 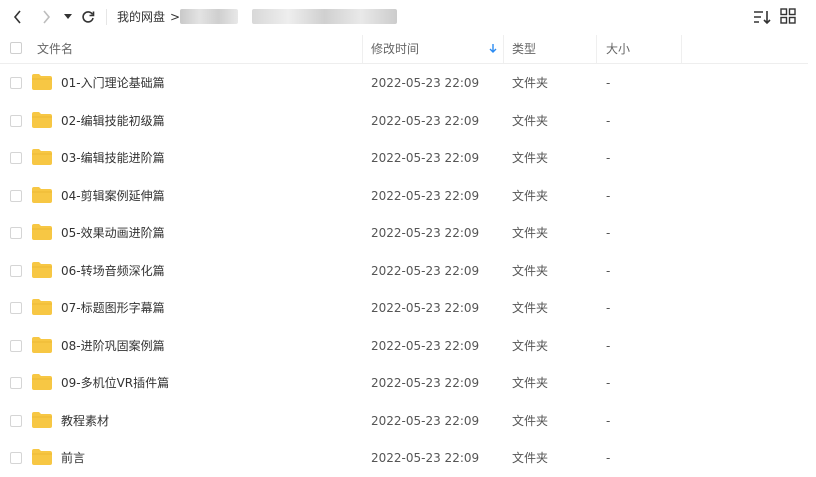 What do you see at coordinates (113, 233) in the screenshot?
I see `file-name: 05-效果动画进阶篇` at bounding box center [113, 233].